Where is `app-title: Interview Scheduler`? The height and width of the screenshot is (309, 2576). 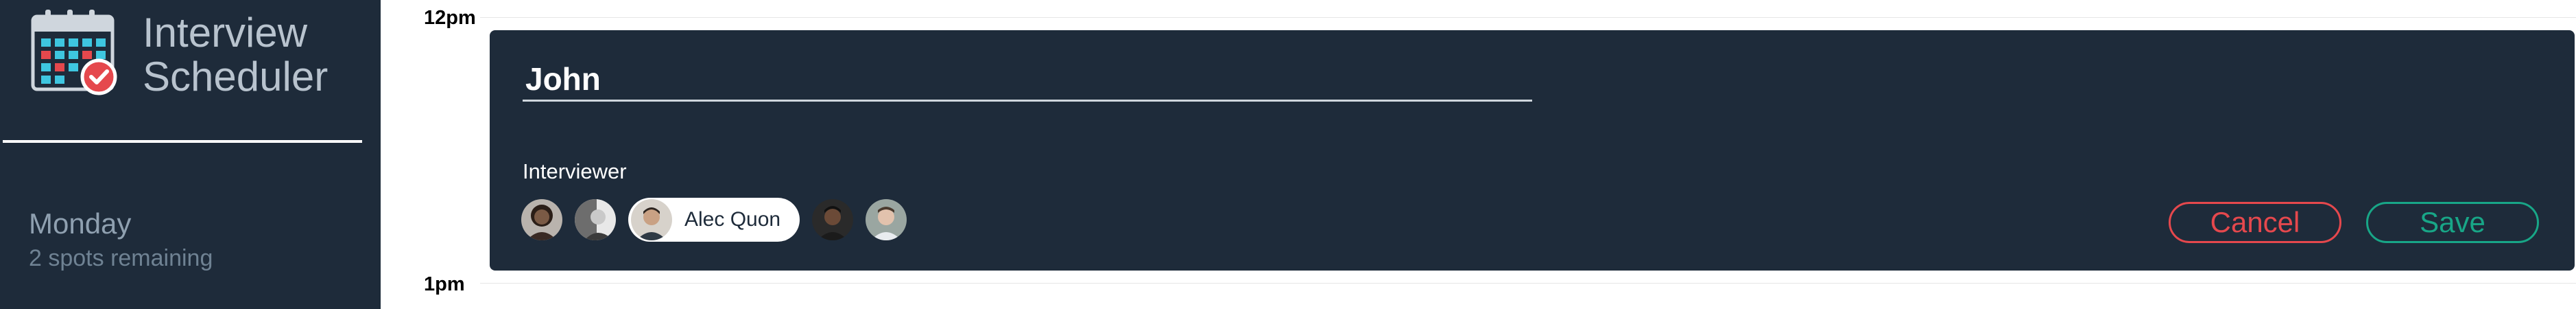
app-title: Interview Scheduler is located at coordinates (235, 55).